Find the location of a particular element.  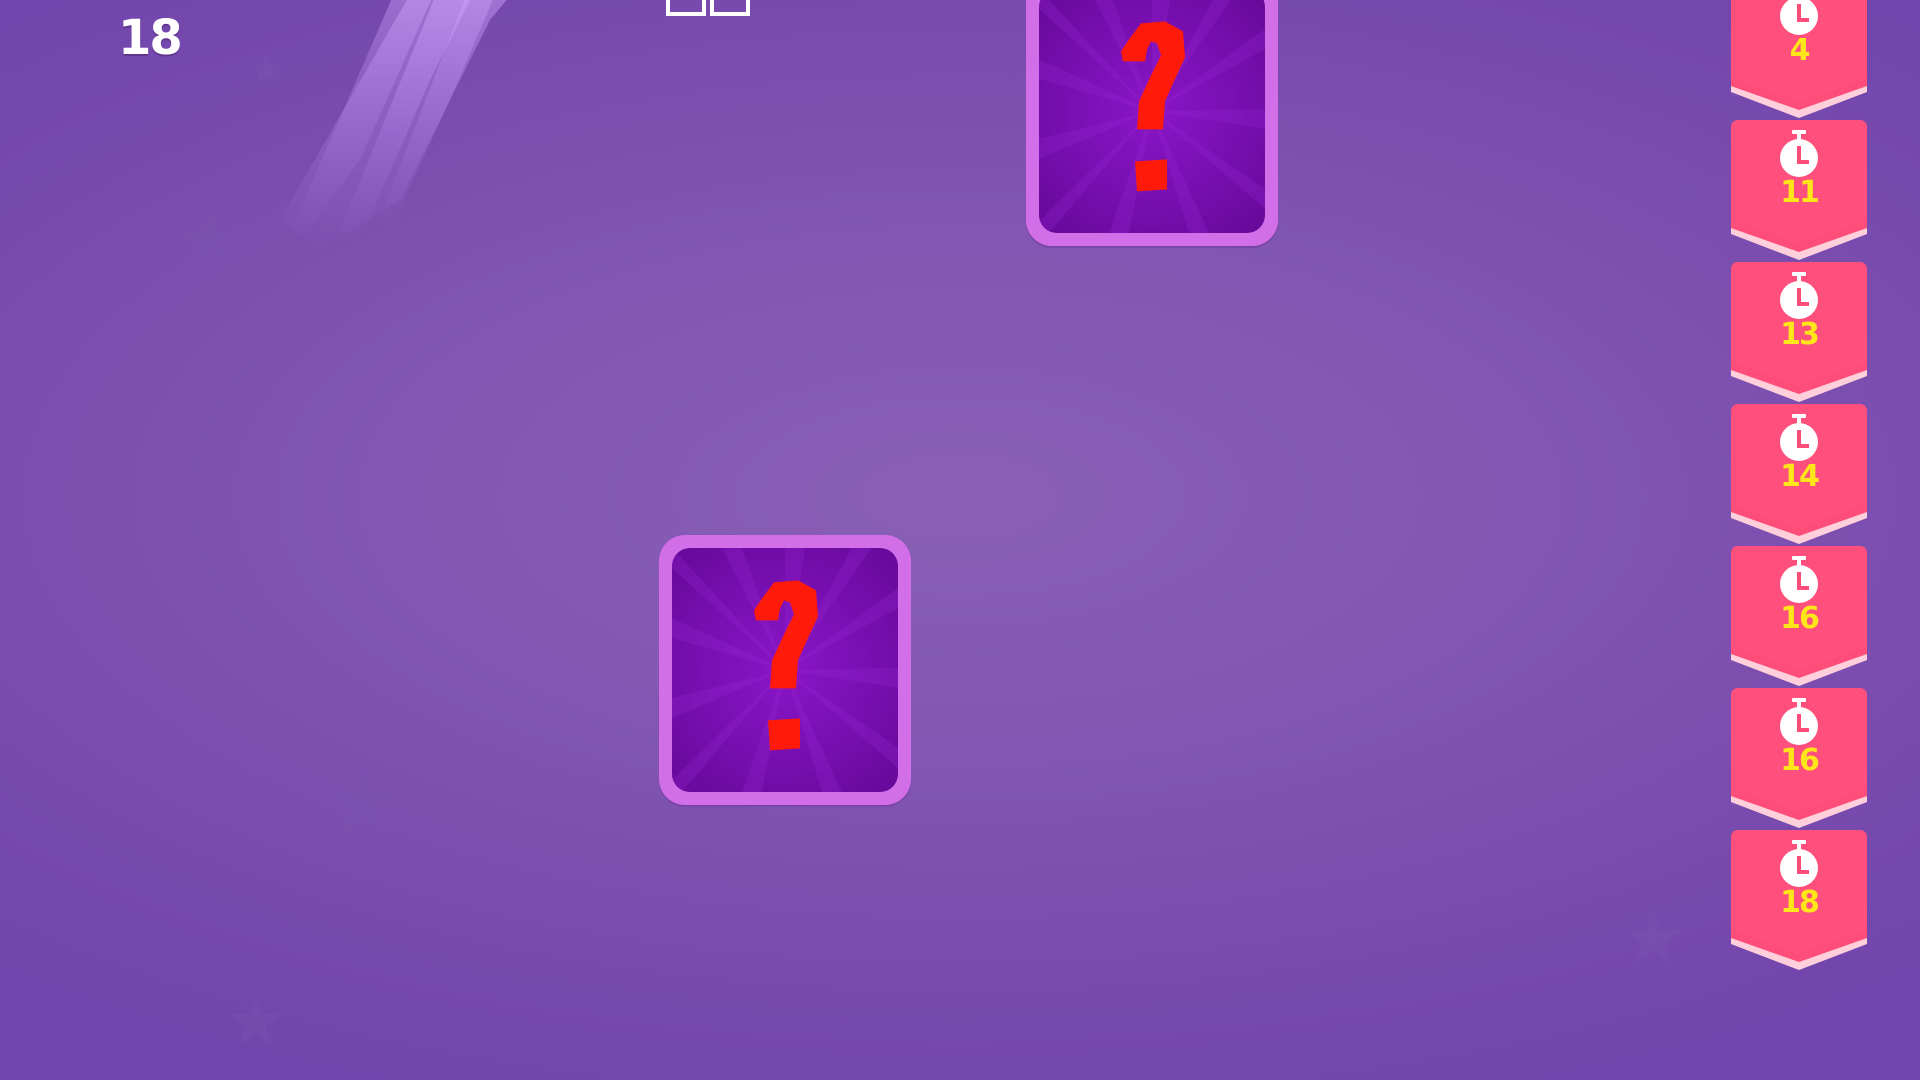

partial-card-icon is located at coordinates (708, 8).